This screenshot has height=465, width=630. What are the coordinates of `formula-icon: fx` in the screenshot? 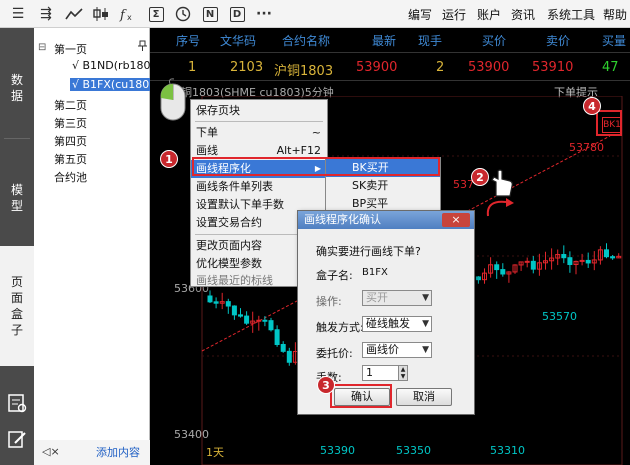 It's located at (128, 14).